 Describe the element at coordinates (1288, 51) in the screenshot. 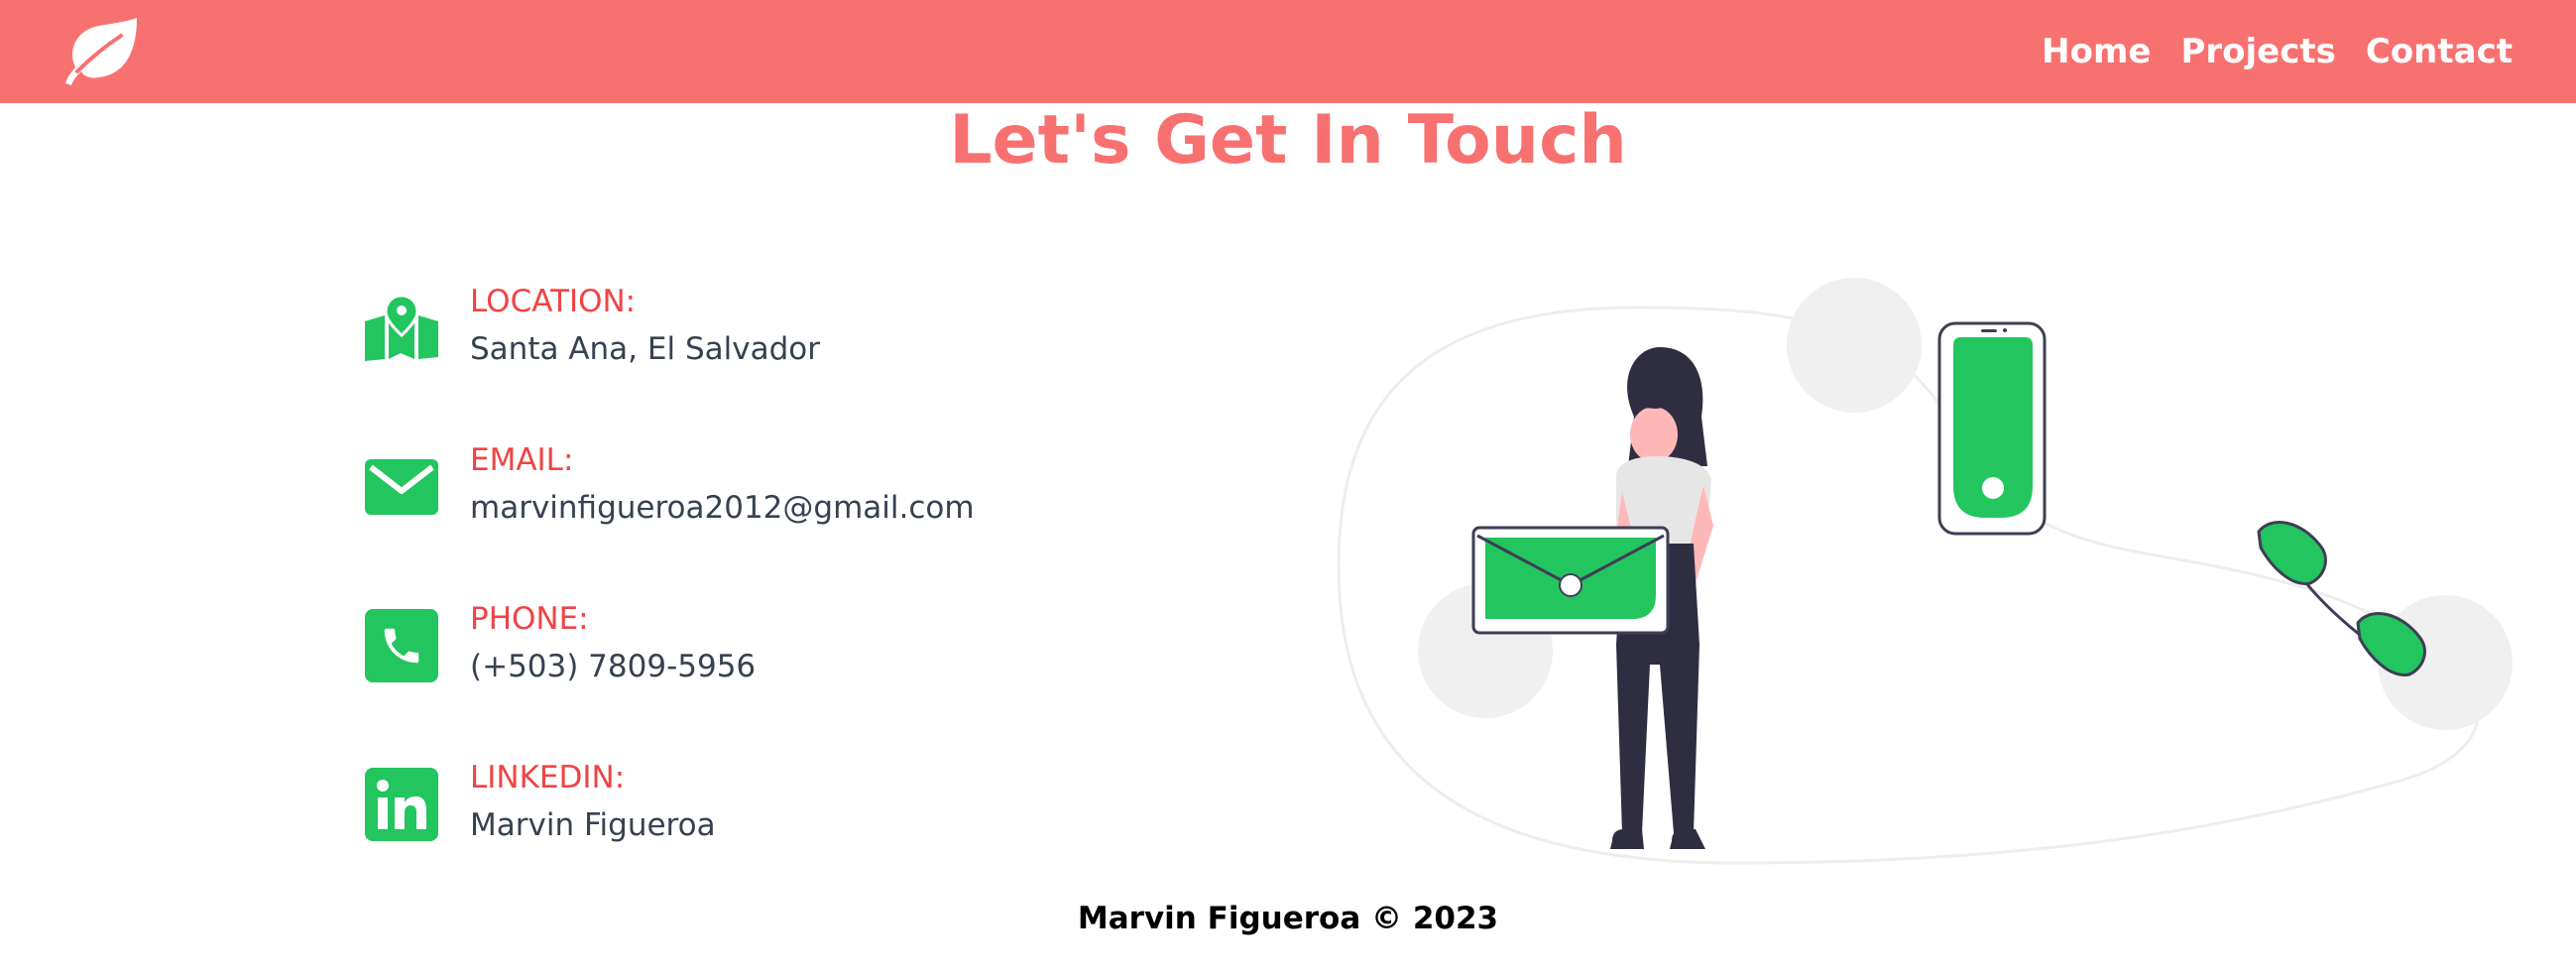

I see `navbar: Home Projects Contact` at that location.